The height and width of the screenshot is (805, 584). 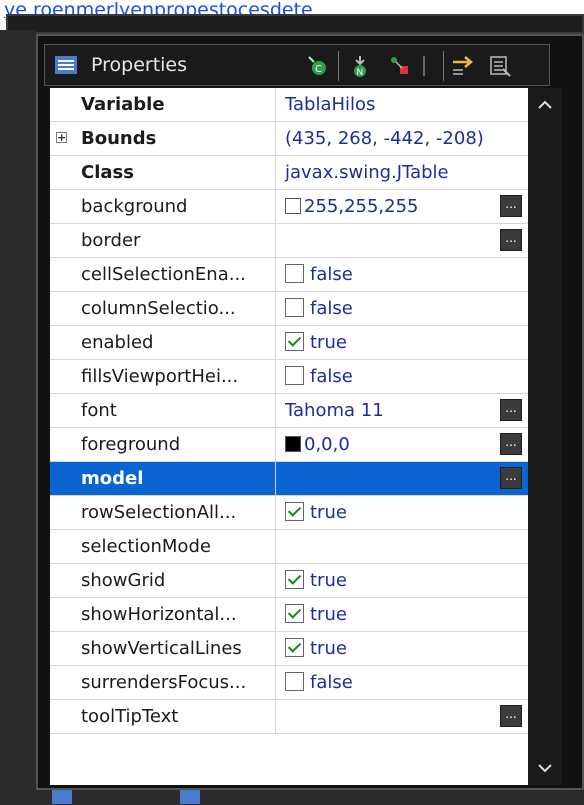 I want to click on property-row: enabled true, so click(x=289, y=343).